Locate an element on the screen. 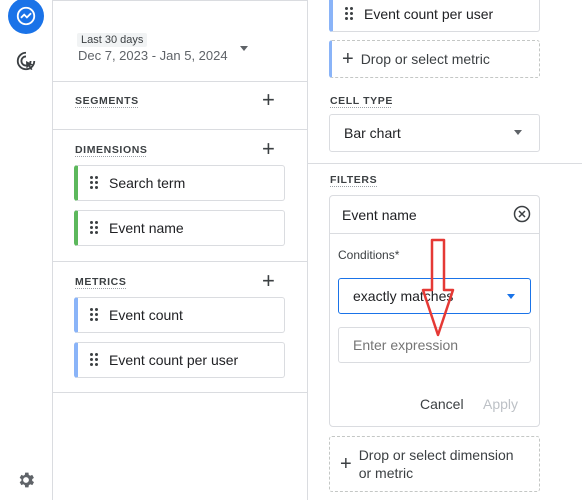 Image resolution: width=582 pixels, height=500 pixels. dimension-chip-label: Search term is located at coordinates (147, 183).